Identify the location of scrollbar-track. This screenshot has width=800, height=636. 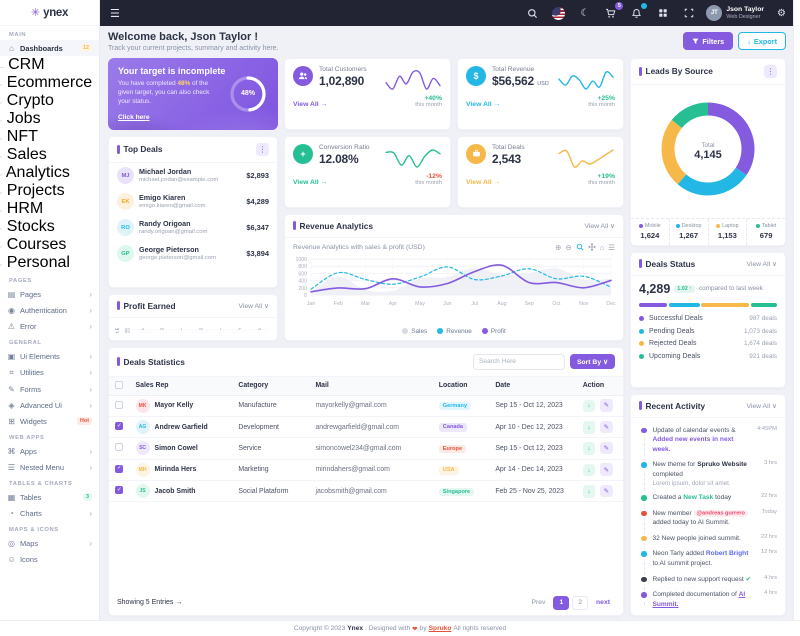
(796, 310).